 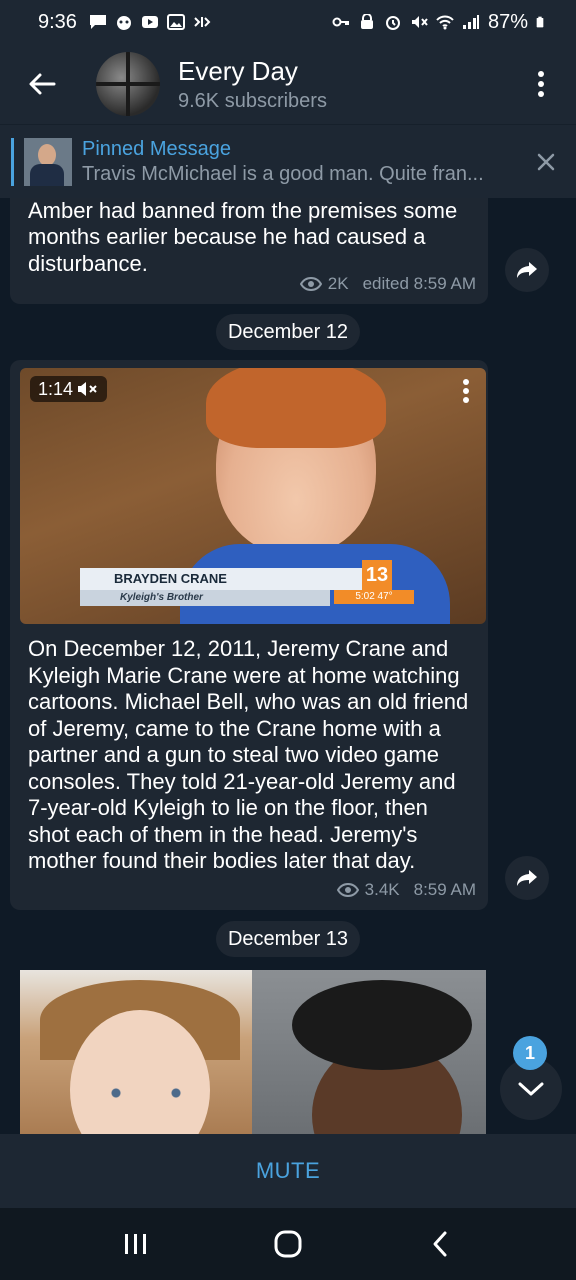 What do you see at coordinates (338, 283) in the screenshot?
I see `view-count: 2K` at bounding box center [338, 283].